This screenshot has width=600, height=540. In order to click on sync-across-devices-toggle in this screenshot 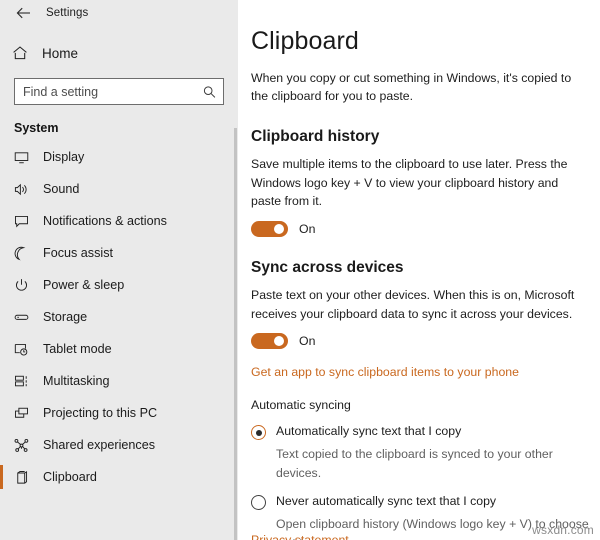, I will do `click(269, 341)`.